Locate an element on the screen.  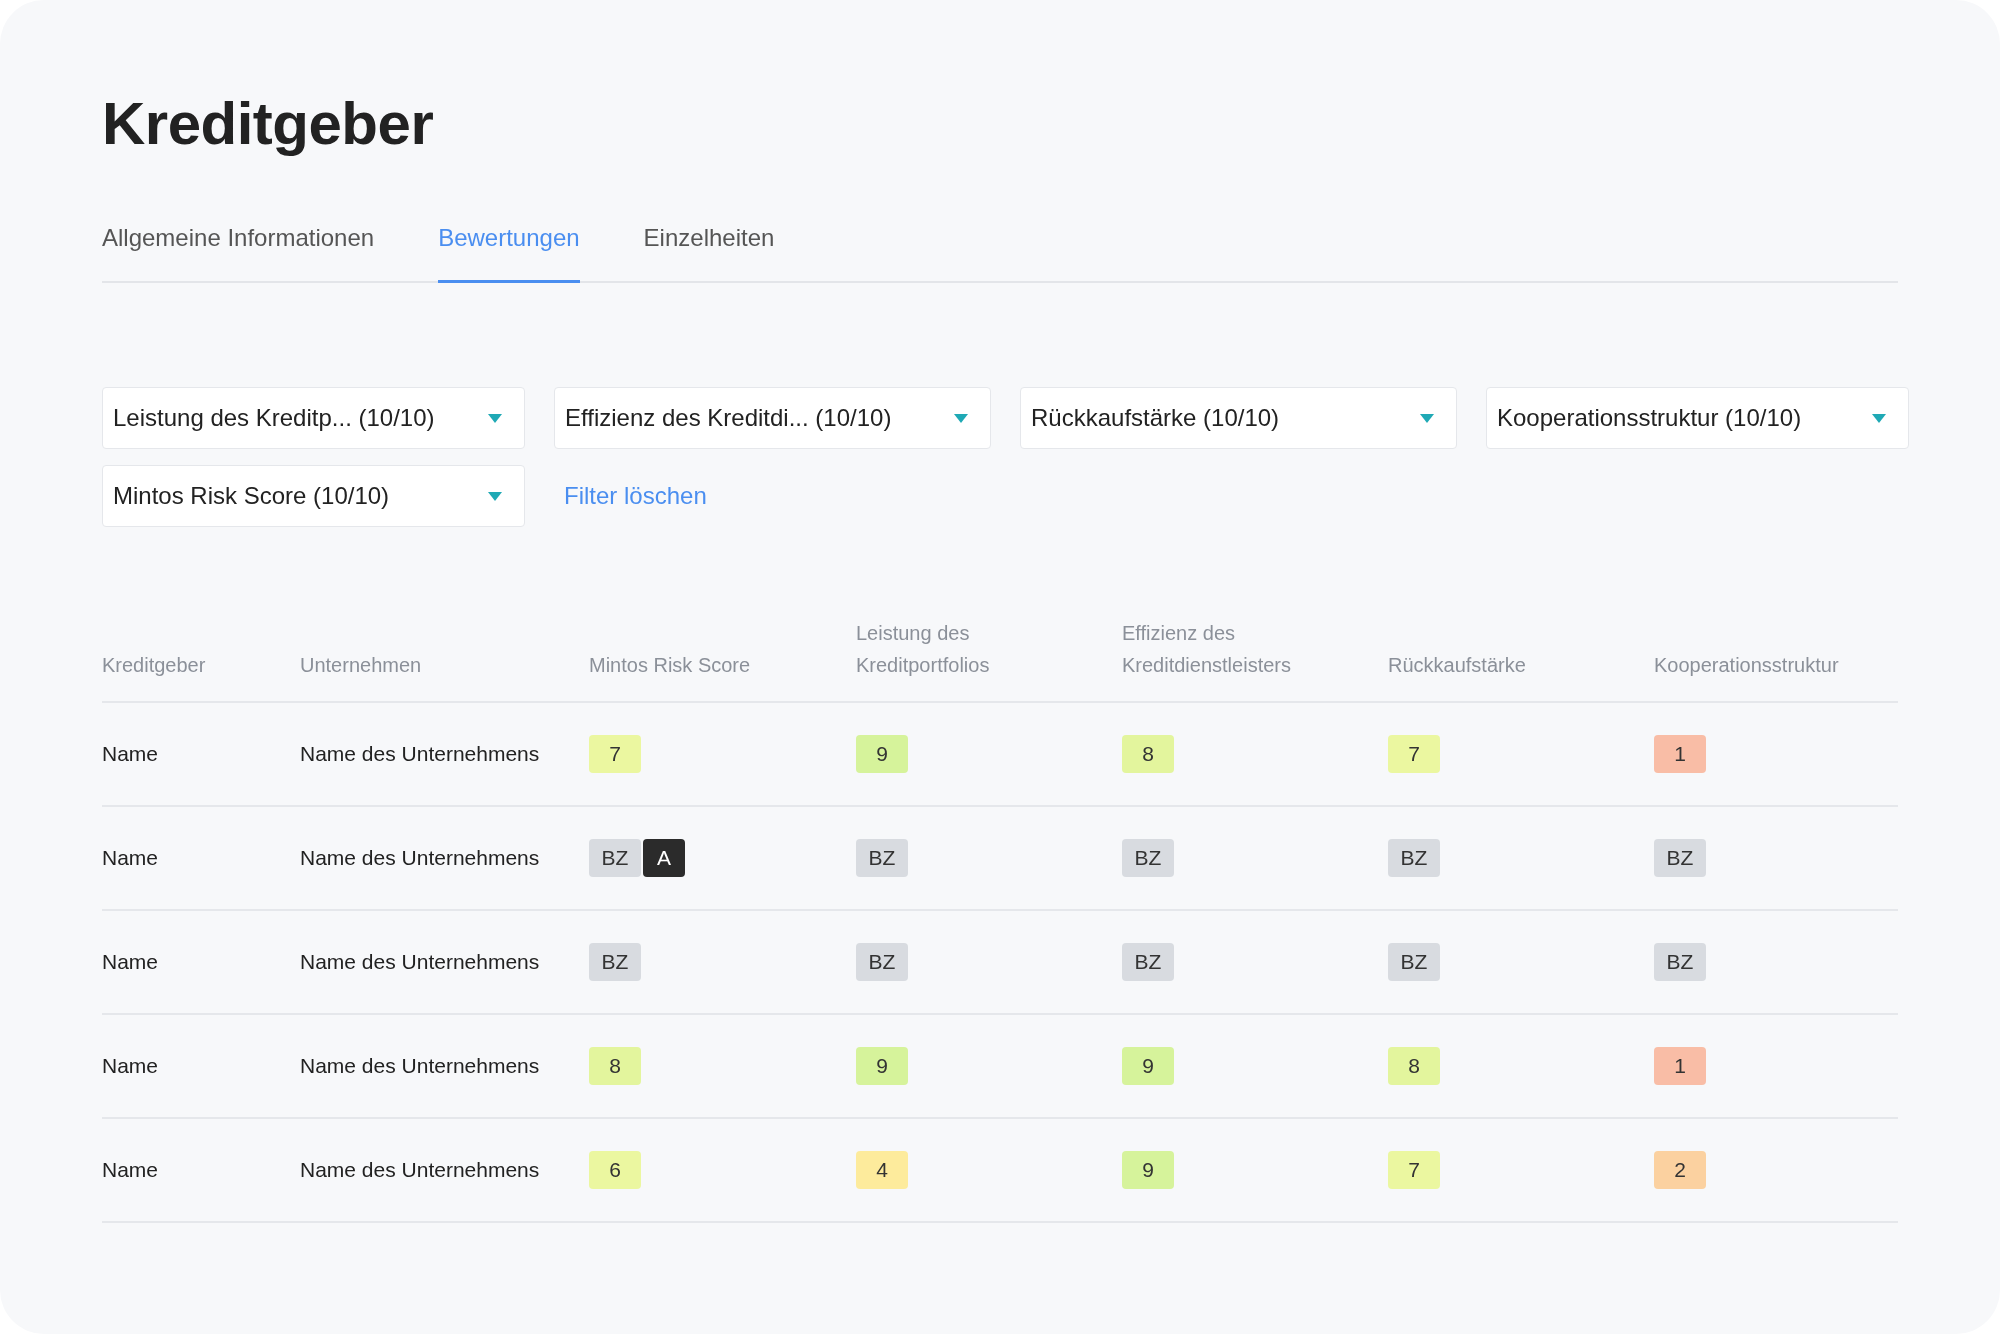
filter-dropdown: Mintos Risk Score (10/10) is located at coordinates (313, 496).